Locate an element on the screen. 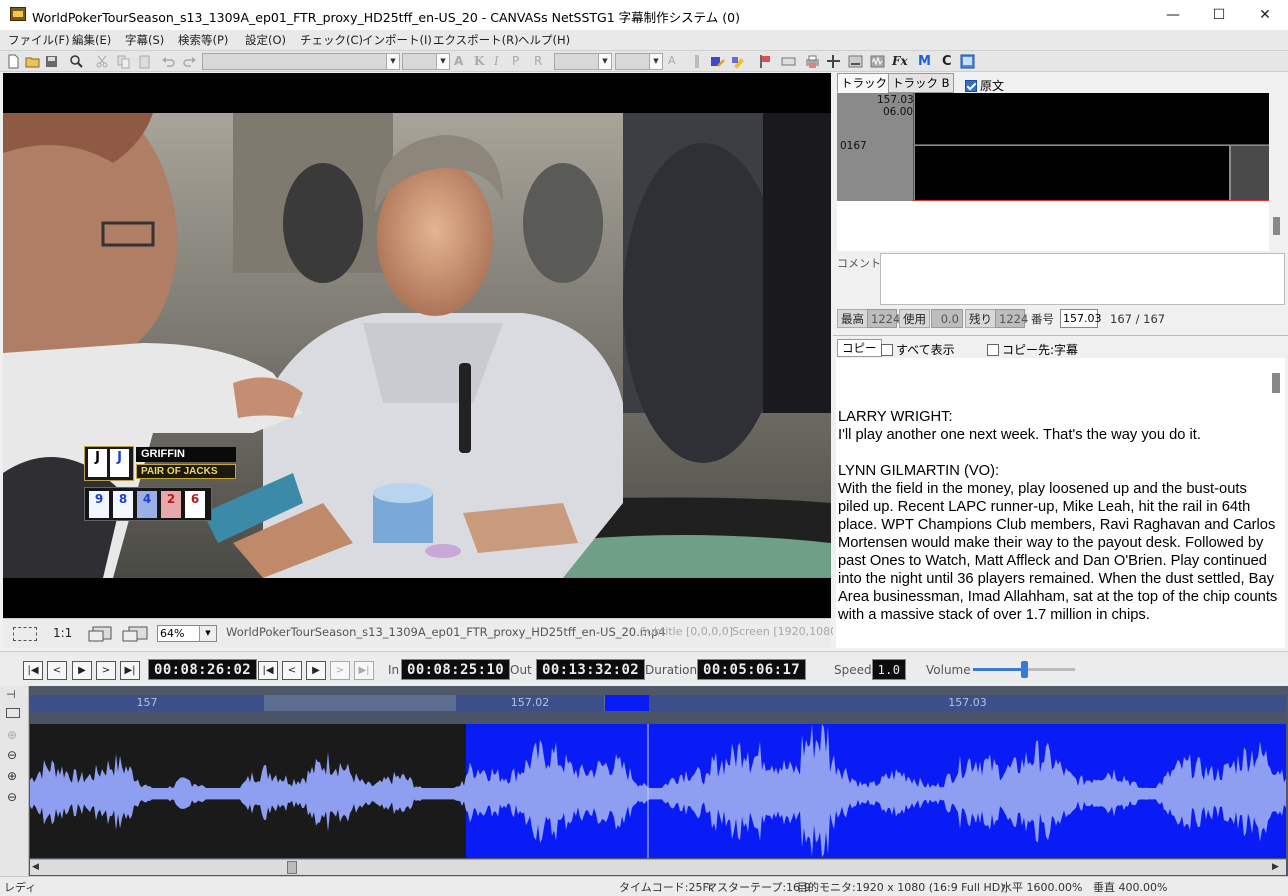 The height and width of the screenshot is (896, 1288). segment-157-03: 157.03 is located at coordinates (967, 703).